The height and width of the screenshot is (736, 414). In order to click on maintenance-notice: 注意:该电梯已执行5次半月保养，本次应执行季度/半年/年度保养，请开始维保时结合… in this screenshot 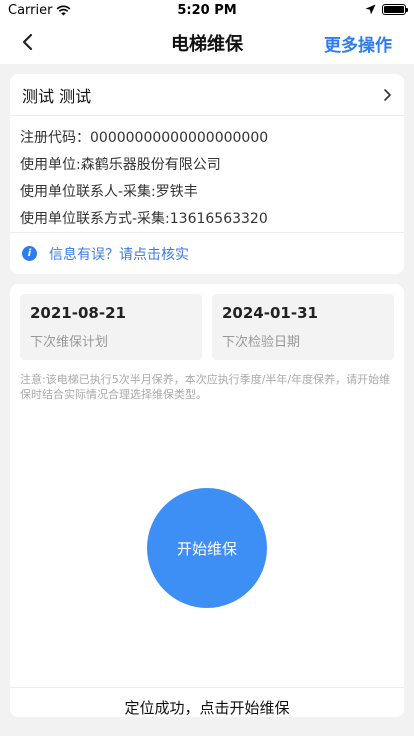, I will do `click(205, 387)`.